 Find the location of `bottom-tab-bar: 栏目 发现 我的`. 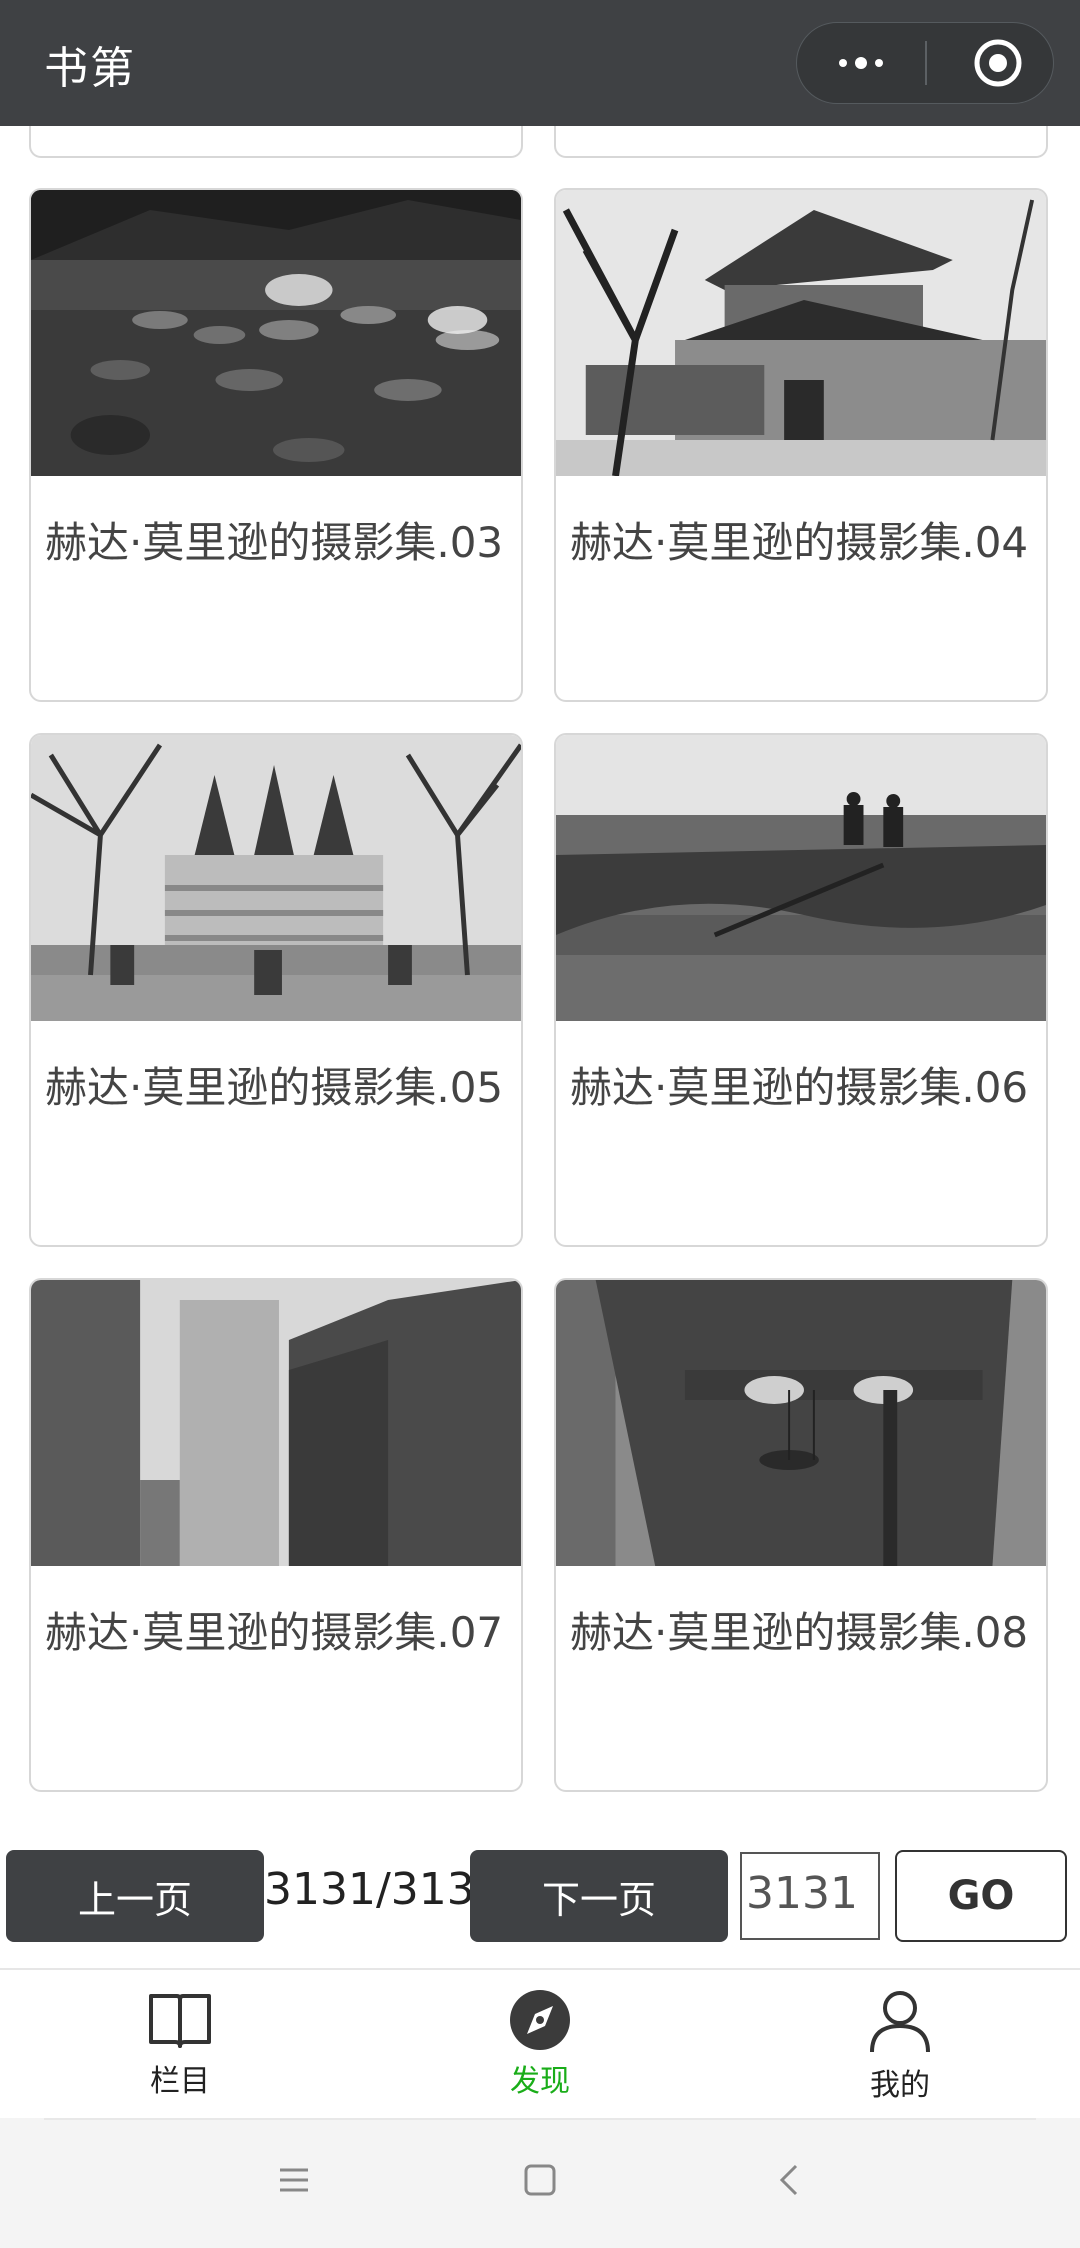

bottom-tab-bar: 栏目 发现 我的 is located at coordinates (540, 2044).